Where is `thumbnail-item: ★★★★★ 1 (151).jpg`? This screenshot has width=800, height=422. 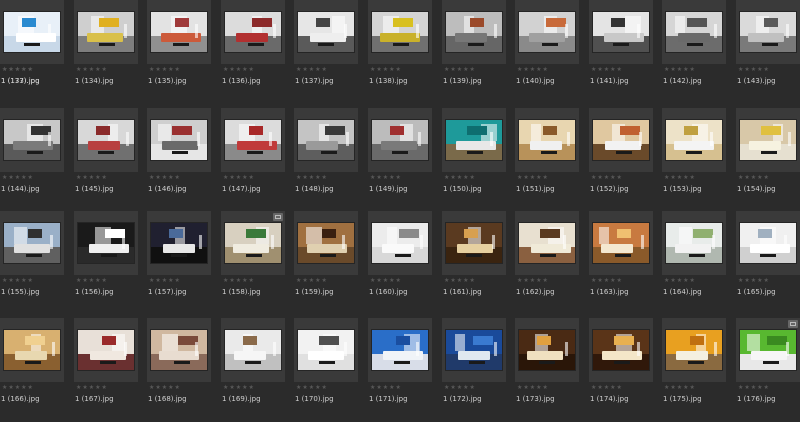 thumbnail-item: ★★★★★ 1 (151).jpg is located at coordinates (547, 160).